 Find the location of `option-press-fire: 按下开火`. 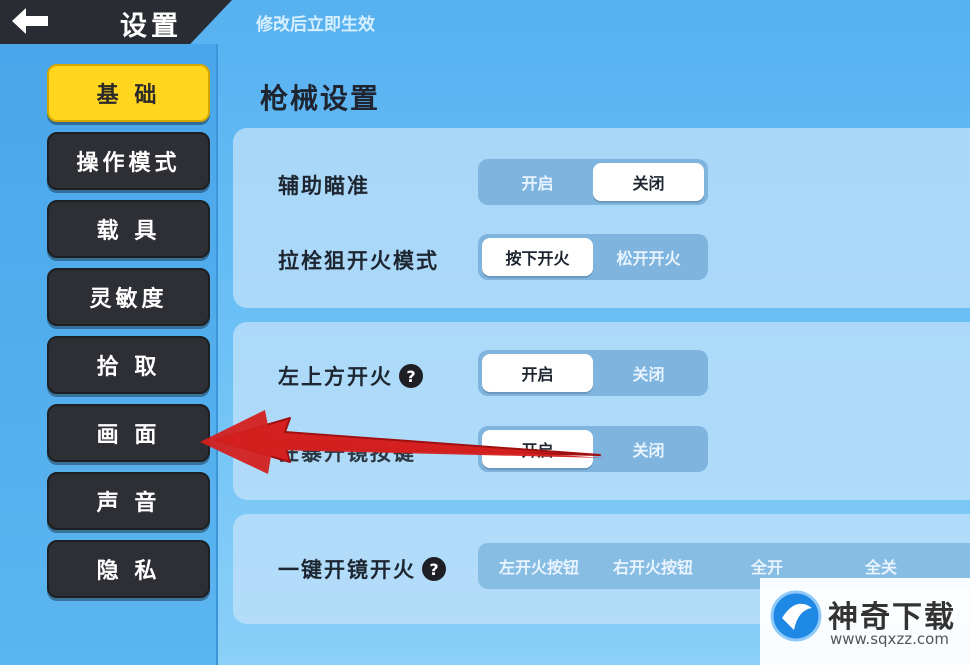

option-press-fire: 按下开火 is located at coordinates (537, 257).